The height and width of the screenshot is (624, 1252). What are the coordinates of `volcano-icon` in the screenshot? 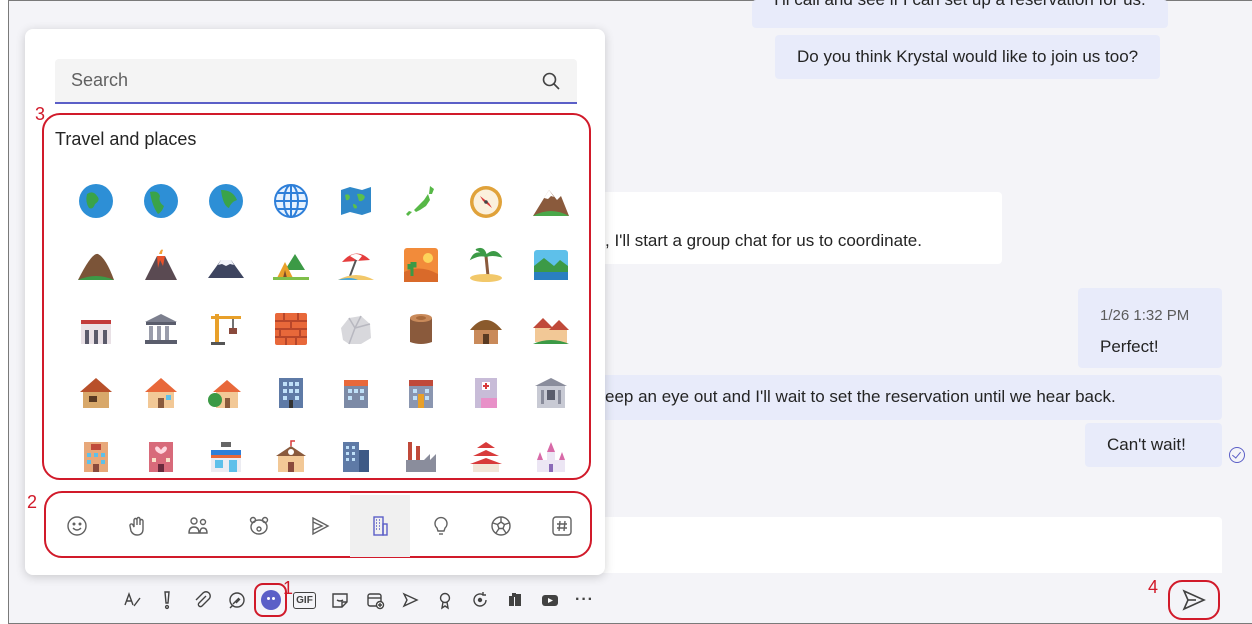 It's located at (160, 265).